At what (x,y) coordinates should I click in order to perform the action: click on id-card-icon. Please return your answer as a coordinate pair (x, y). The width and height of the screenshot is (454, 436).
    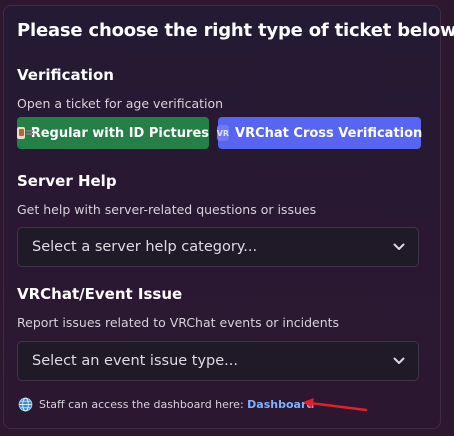
    Looking at the image, I should click on (25, 133).